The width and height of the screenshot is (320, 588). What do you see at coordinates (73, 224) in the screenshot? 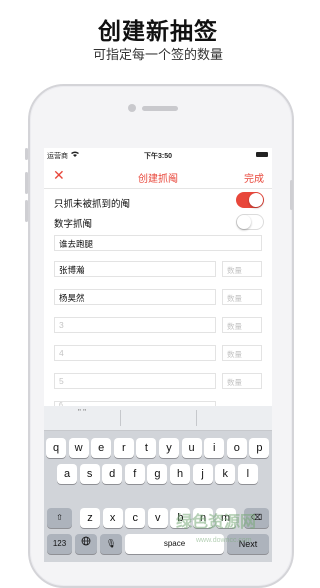
I see `option-label: 数字抓阄` at bounding box center [73, 224].